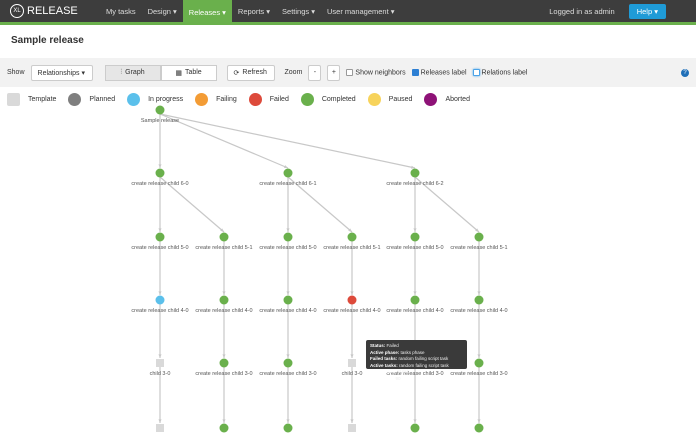 The height and width of the screenshot is (435, 696). What do you see at coordinates (392, 345) in the screenshot?
I see `tooltip-value: Failed` at bounding box center [392, 345].